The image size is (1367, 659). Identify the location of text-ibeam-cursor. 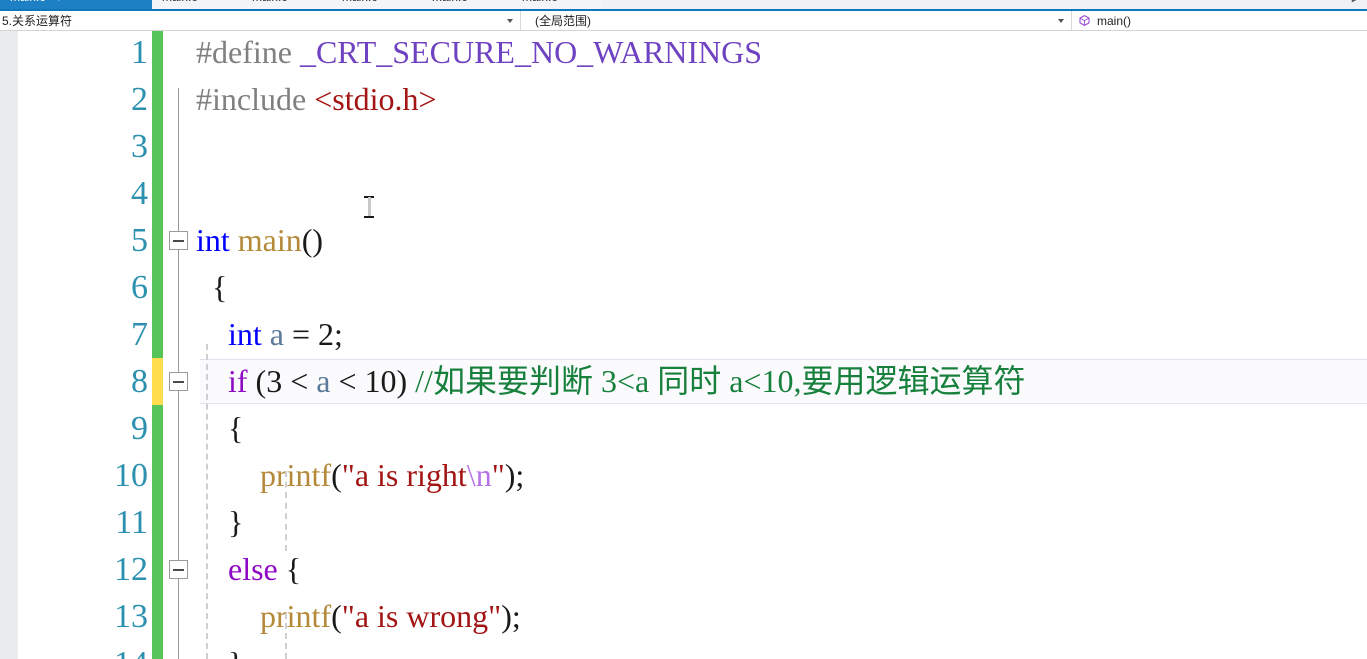
(369, 207).